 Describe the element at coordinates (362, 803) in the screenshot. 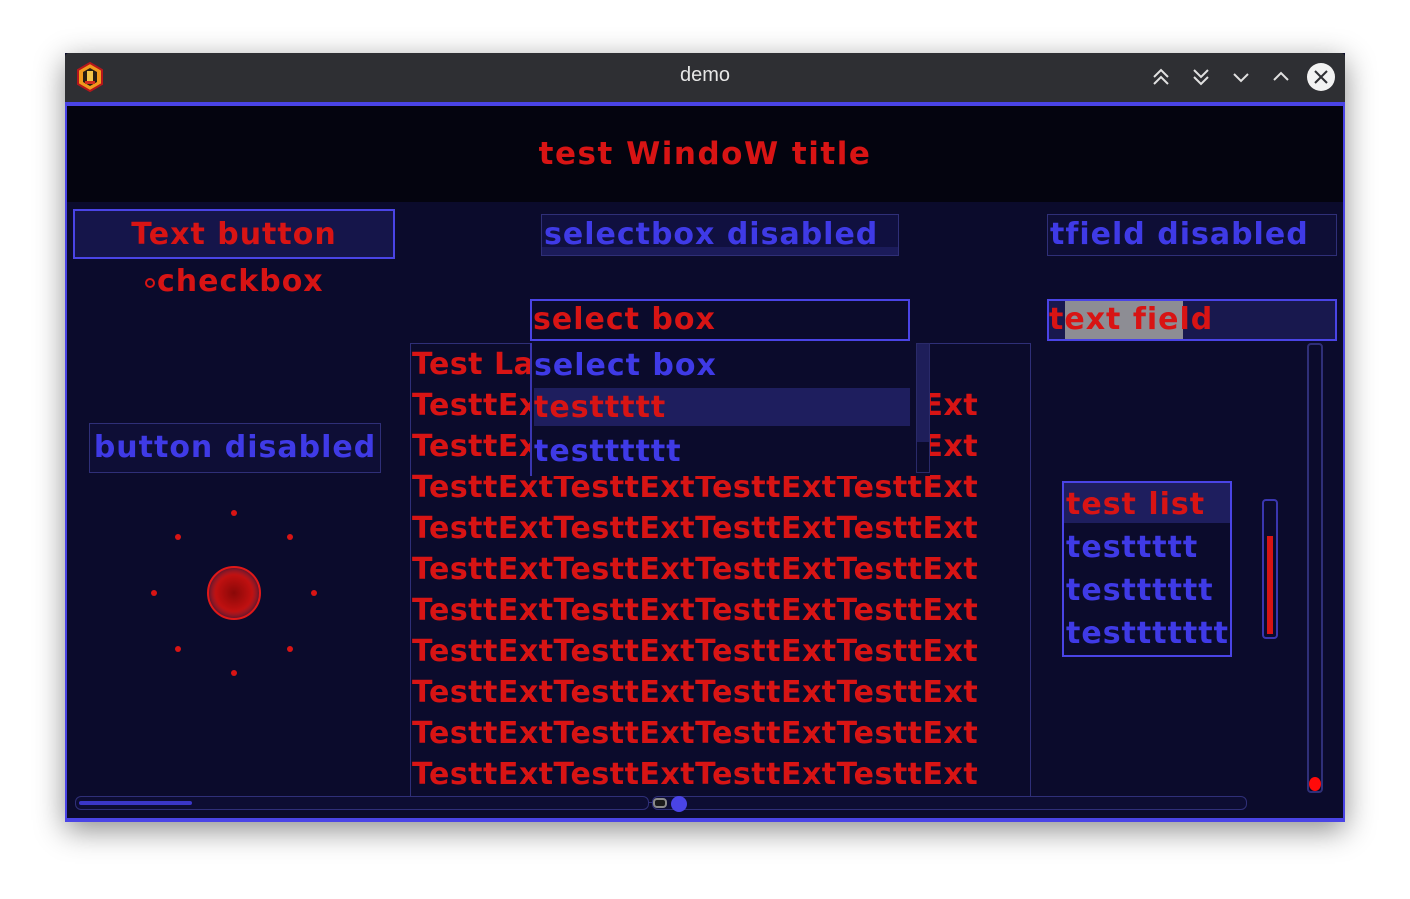

I see `horizontal-progress-bar` at that location.